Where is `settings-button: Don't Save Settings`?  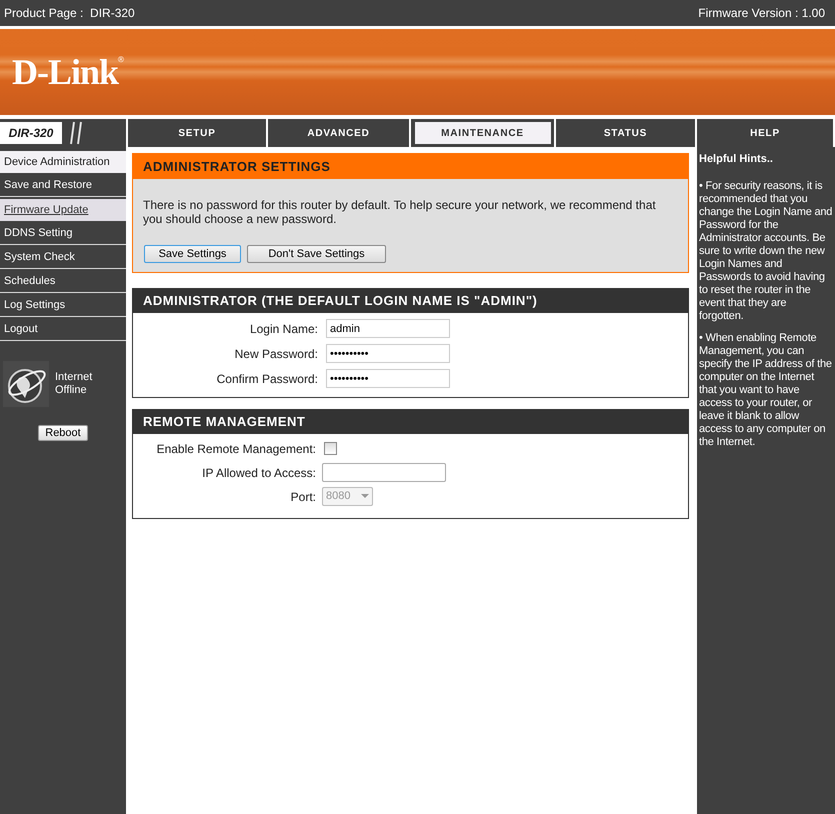
settings-button: Don't Save Settings is located at coordinates (316, 254).